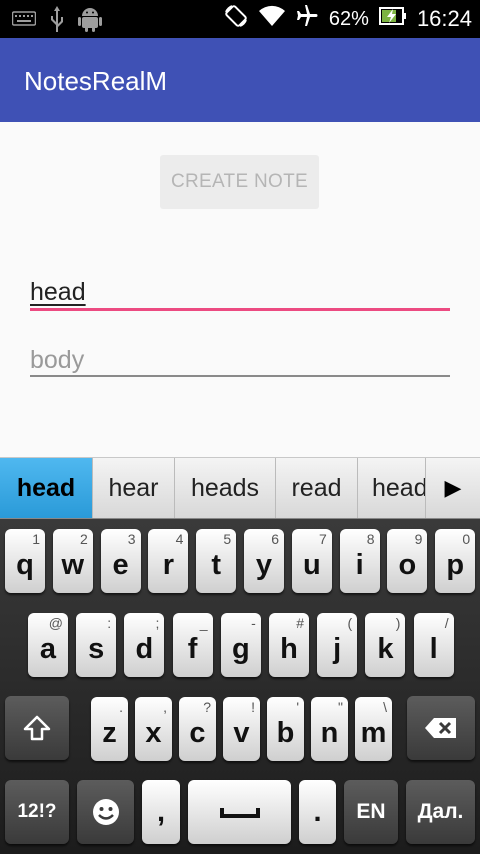 This screenshot has height=854, width=480. I want to click on key-label: b, so click(285, 732).